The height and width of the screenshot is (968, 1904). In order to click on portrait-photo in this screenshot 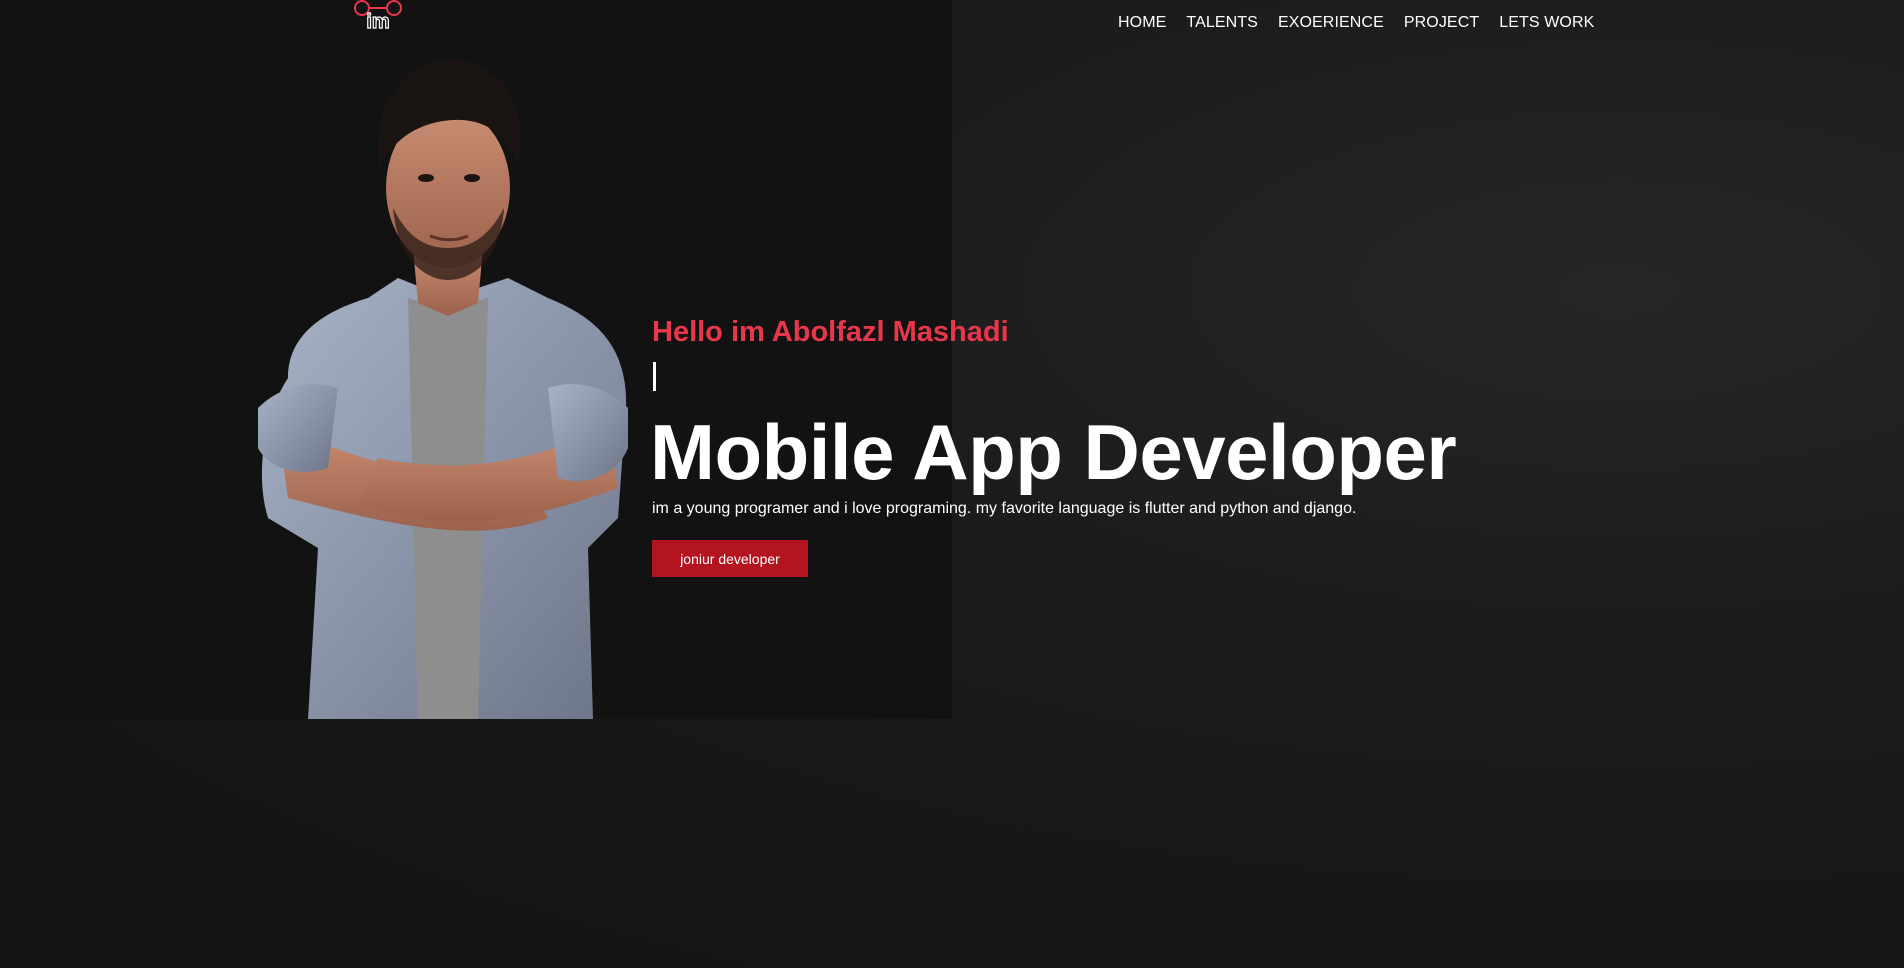, I will do `click(443, 389)`.